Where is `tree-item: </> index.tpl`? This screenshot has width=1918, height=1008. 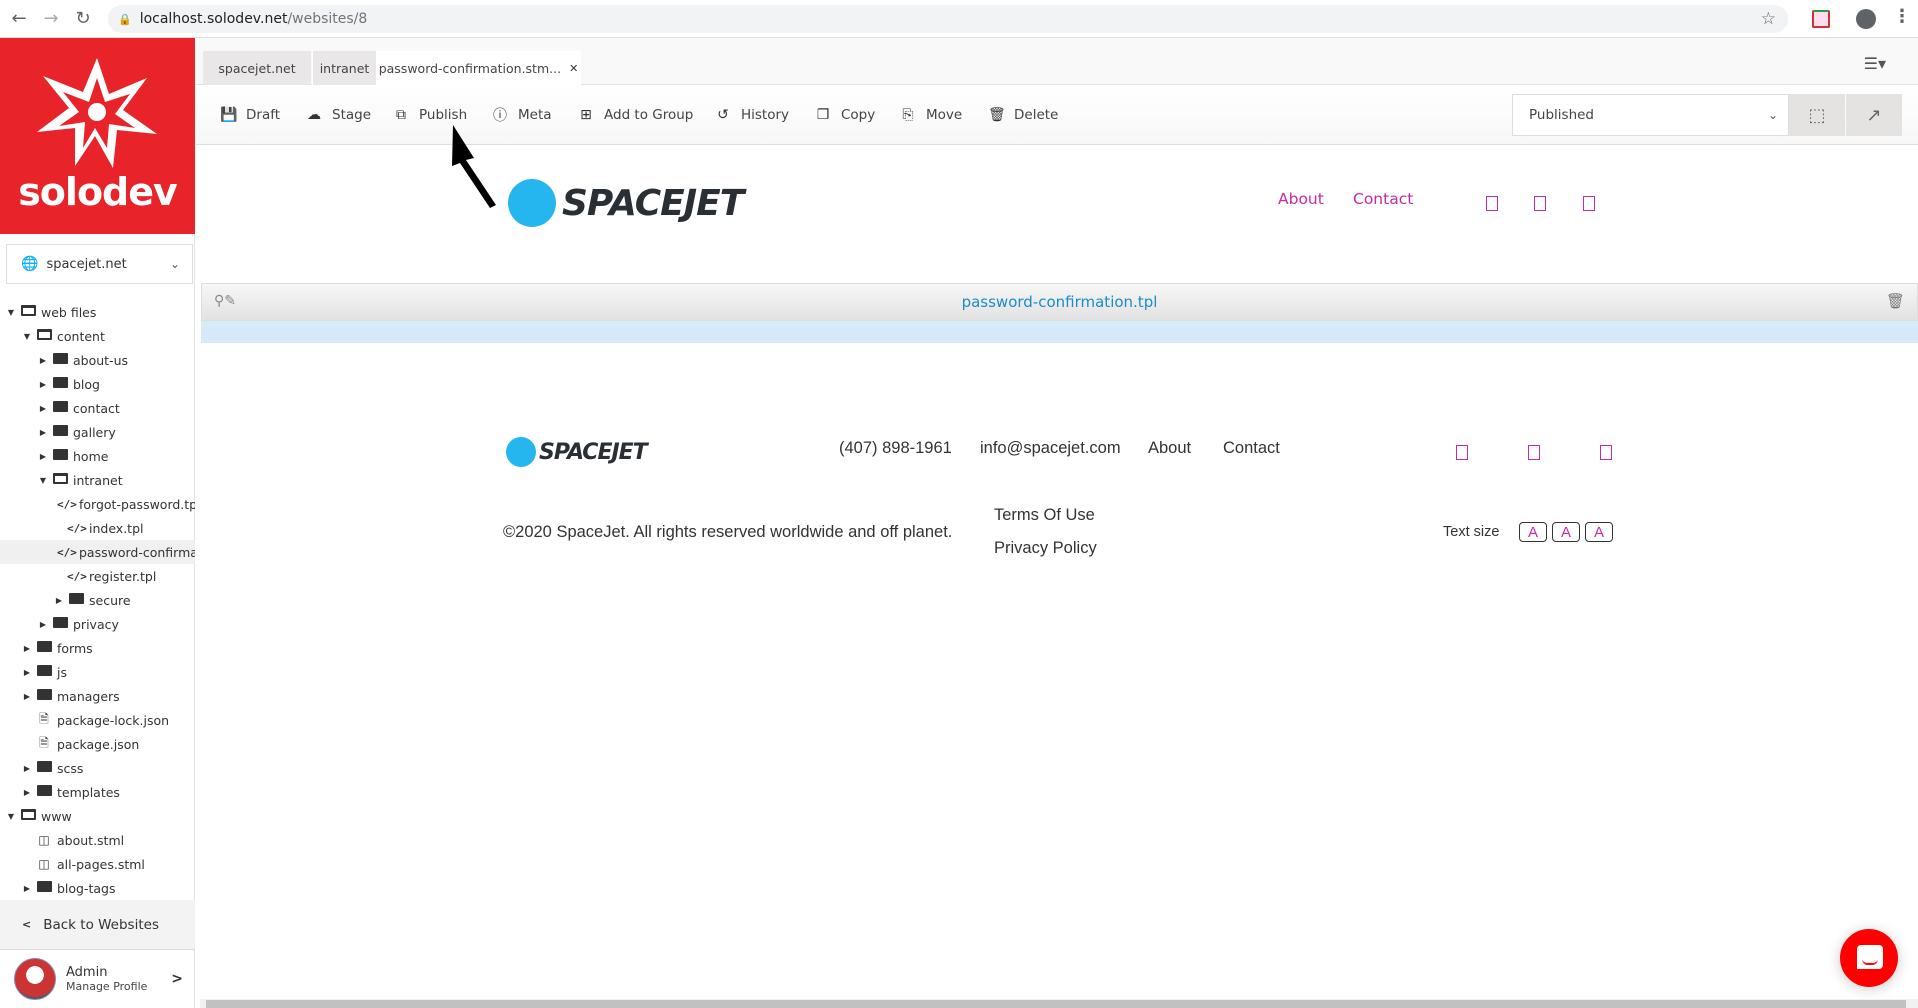
tree-item: </> index.tpl is located at coordinates (97, 528).